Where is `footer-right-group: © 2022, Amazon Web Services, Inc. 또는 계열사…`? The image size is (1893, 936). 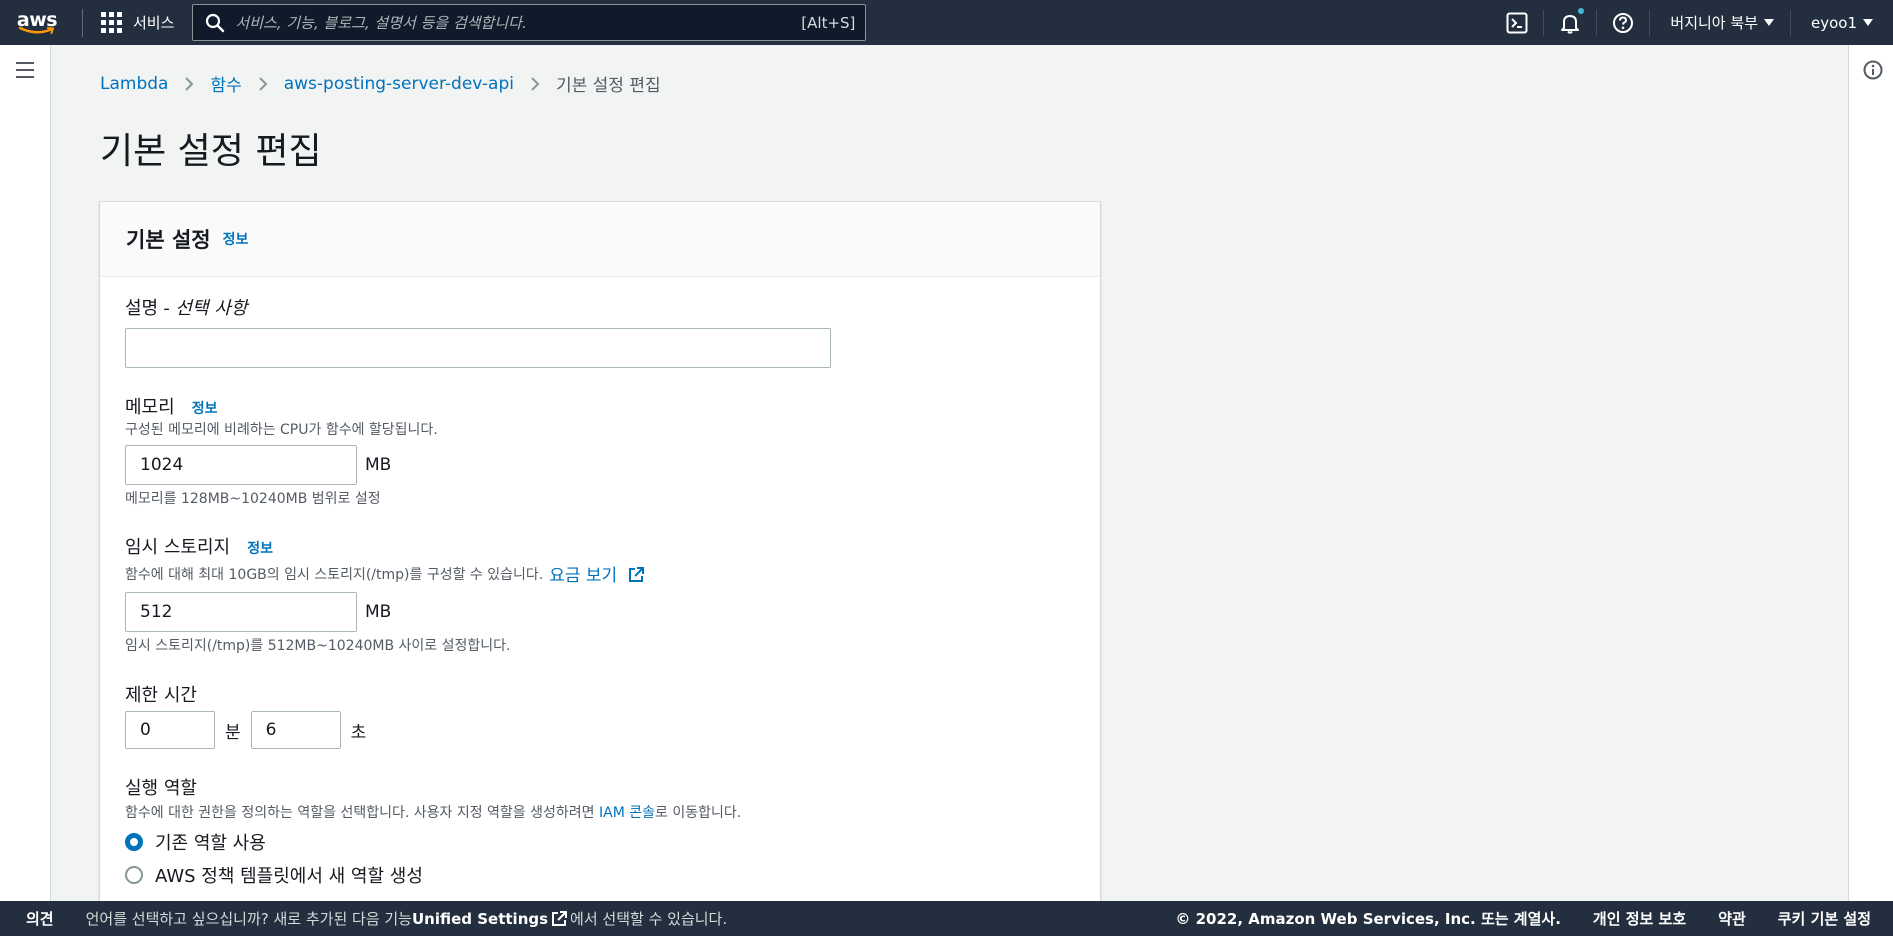
footer-right-group: © 2022, Amazon Web Services, Inc. 또는 계열사… is located at coordinates (1534, 918).